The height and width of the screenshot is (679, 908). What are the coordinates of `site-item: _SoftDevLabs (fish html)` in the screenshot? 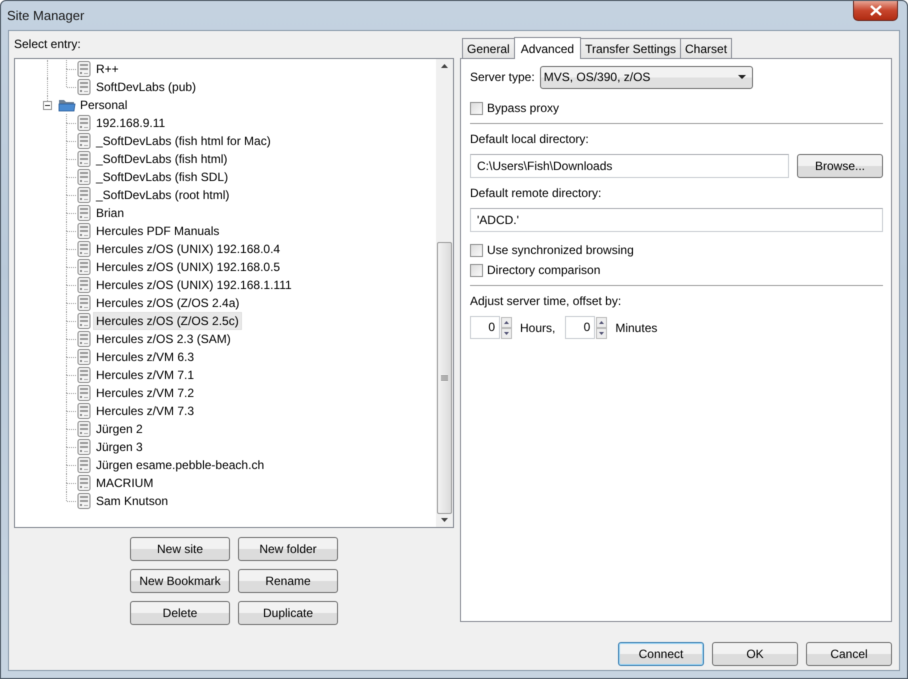 It's located at (162, 159).